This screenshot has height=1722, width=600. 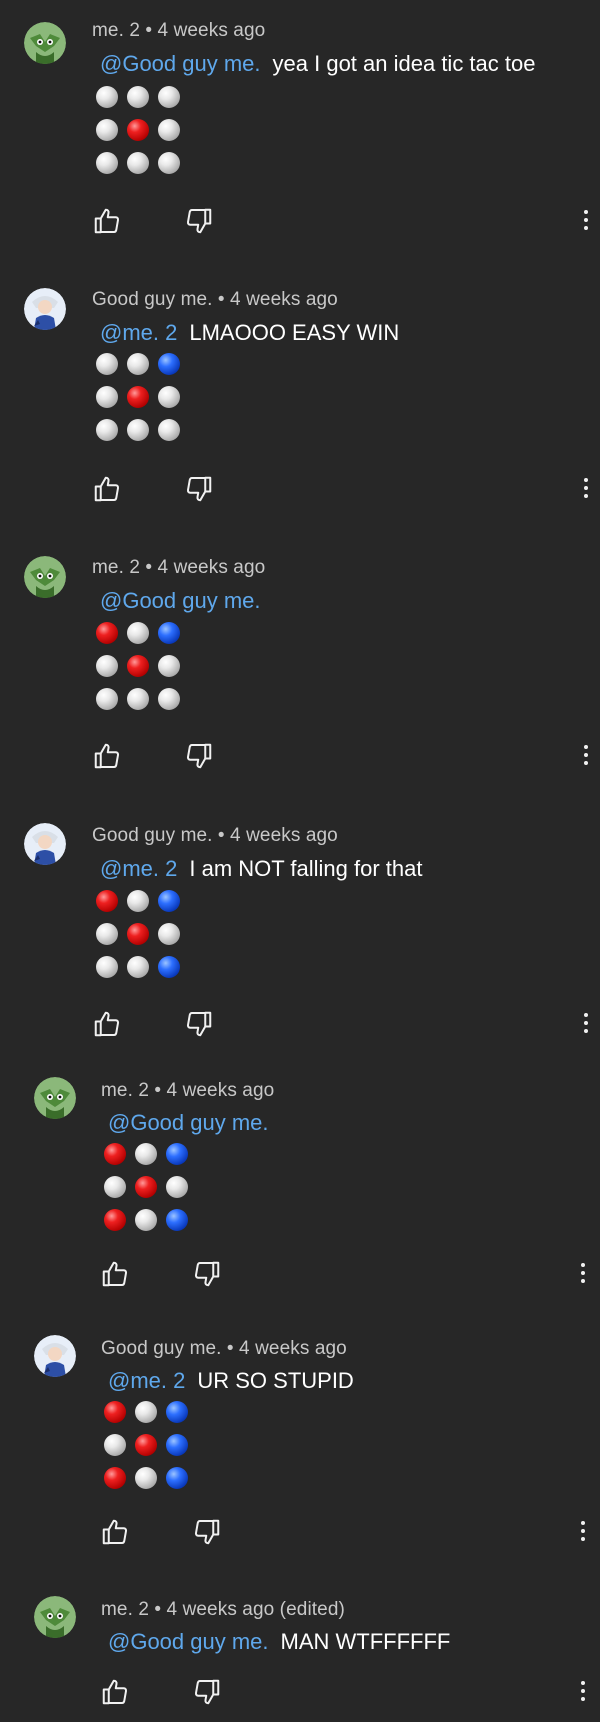 What do you see at coordinates (365, 1641) in the screenshot?
I see `comment-body: MAN WTFFFFFF` at bounding box center [365, 1641].